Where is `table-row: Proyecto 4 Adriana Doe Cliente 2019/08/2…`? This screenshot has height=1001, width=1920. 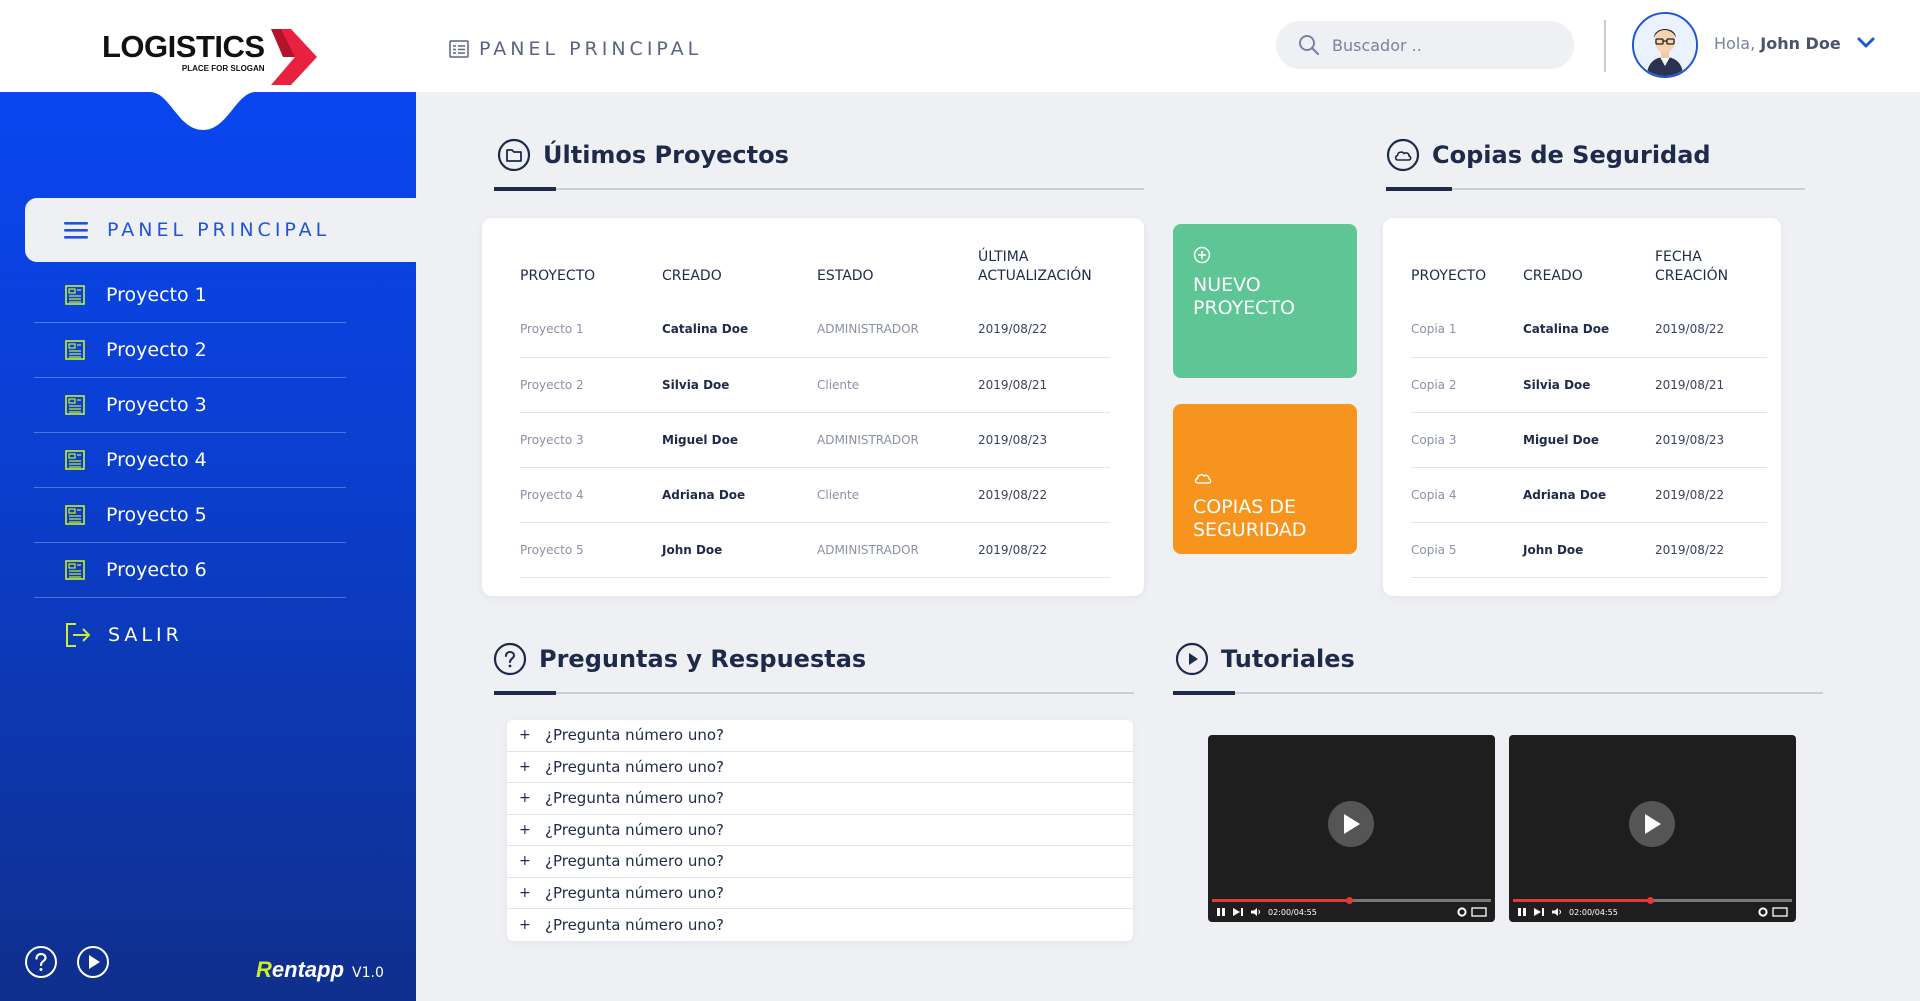
table-row: Proyecto 4 Adriana Doe Cliente 2019/08/2… is located at coordinates (815, 495).